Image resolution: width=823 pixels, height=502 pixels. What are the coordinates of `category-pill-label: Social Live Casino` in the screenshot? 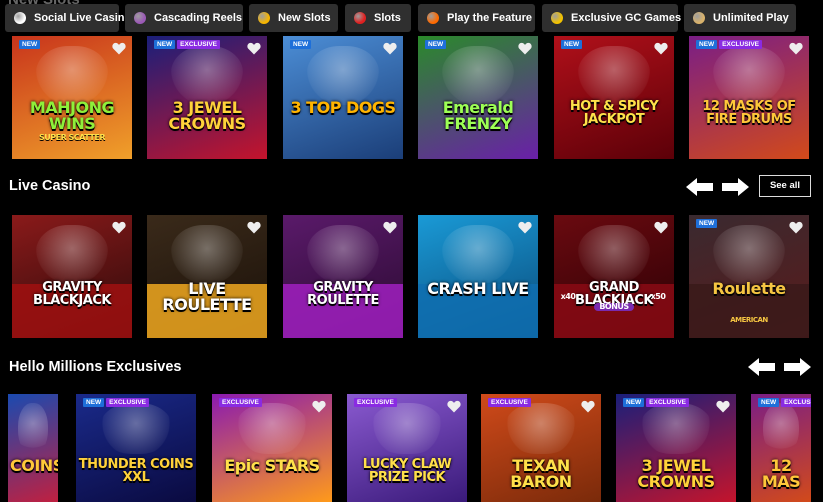 It's located at (83, 18).